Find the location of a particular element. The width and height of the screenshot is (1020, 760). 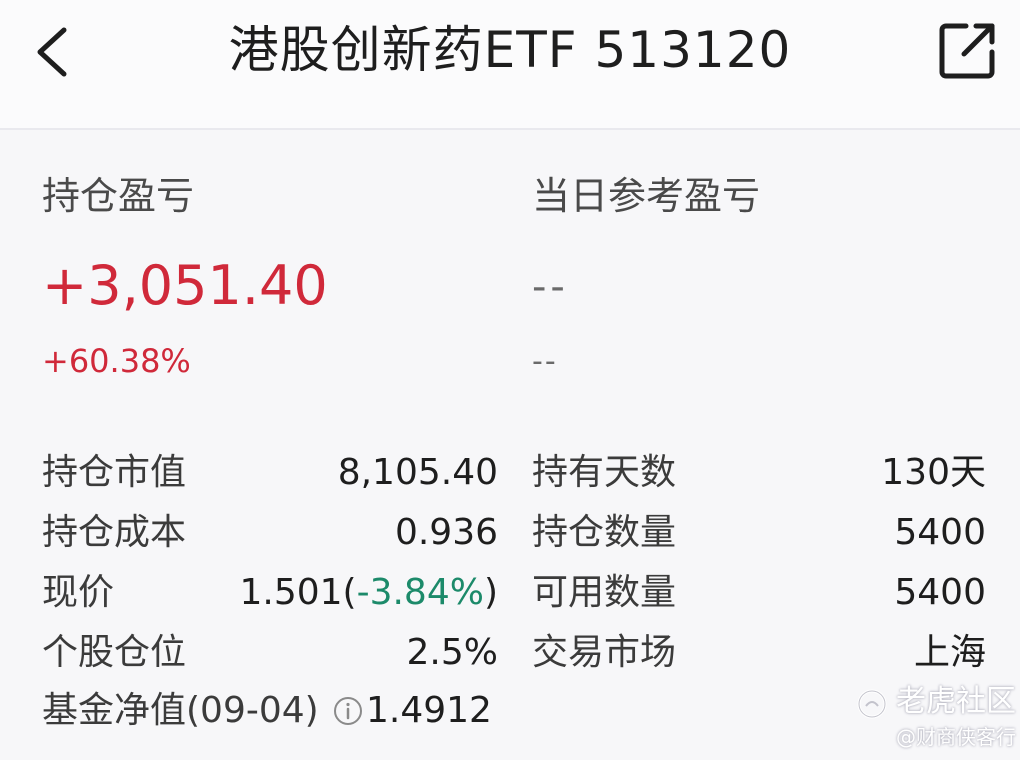

watermark-brand: 老虎社区 is located at coordinates (956, 701).